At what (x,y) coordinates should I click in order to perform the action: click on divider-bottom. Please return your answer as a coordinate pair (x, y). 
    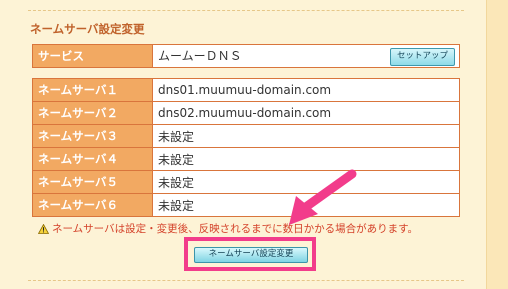
    Looking at the image, I should click on (246, 280).